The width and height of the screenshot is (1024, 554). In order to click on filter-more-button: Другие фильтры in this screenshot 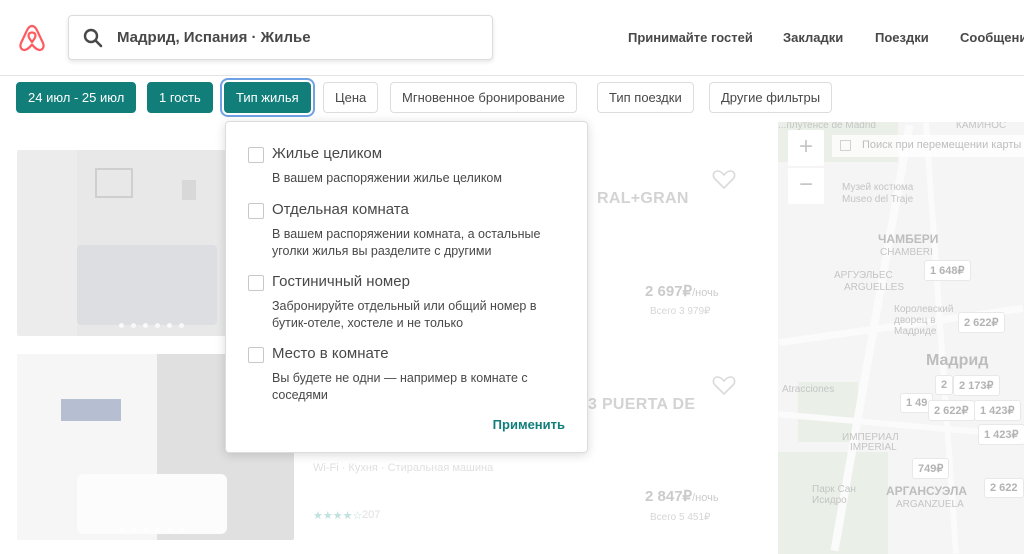, I will do `click(771, 97)`.